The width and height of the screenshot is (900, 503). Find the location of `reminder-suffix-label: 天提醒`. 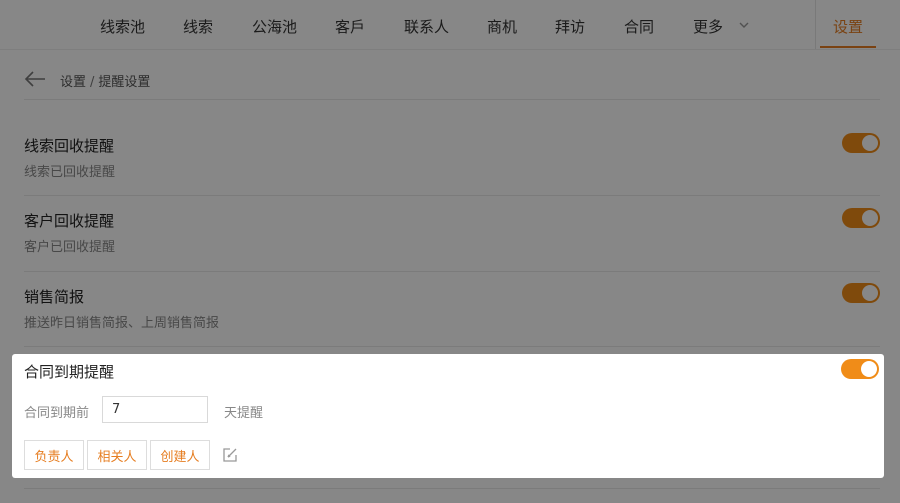

reminder-suffix-label: 天提醒 is located at coordinates (244, 413).